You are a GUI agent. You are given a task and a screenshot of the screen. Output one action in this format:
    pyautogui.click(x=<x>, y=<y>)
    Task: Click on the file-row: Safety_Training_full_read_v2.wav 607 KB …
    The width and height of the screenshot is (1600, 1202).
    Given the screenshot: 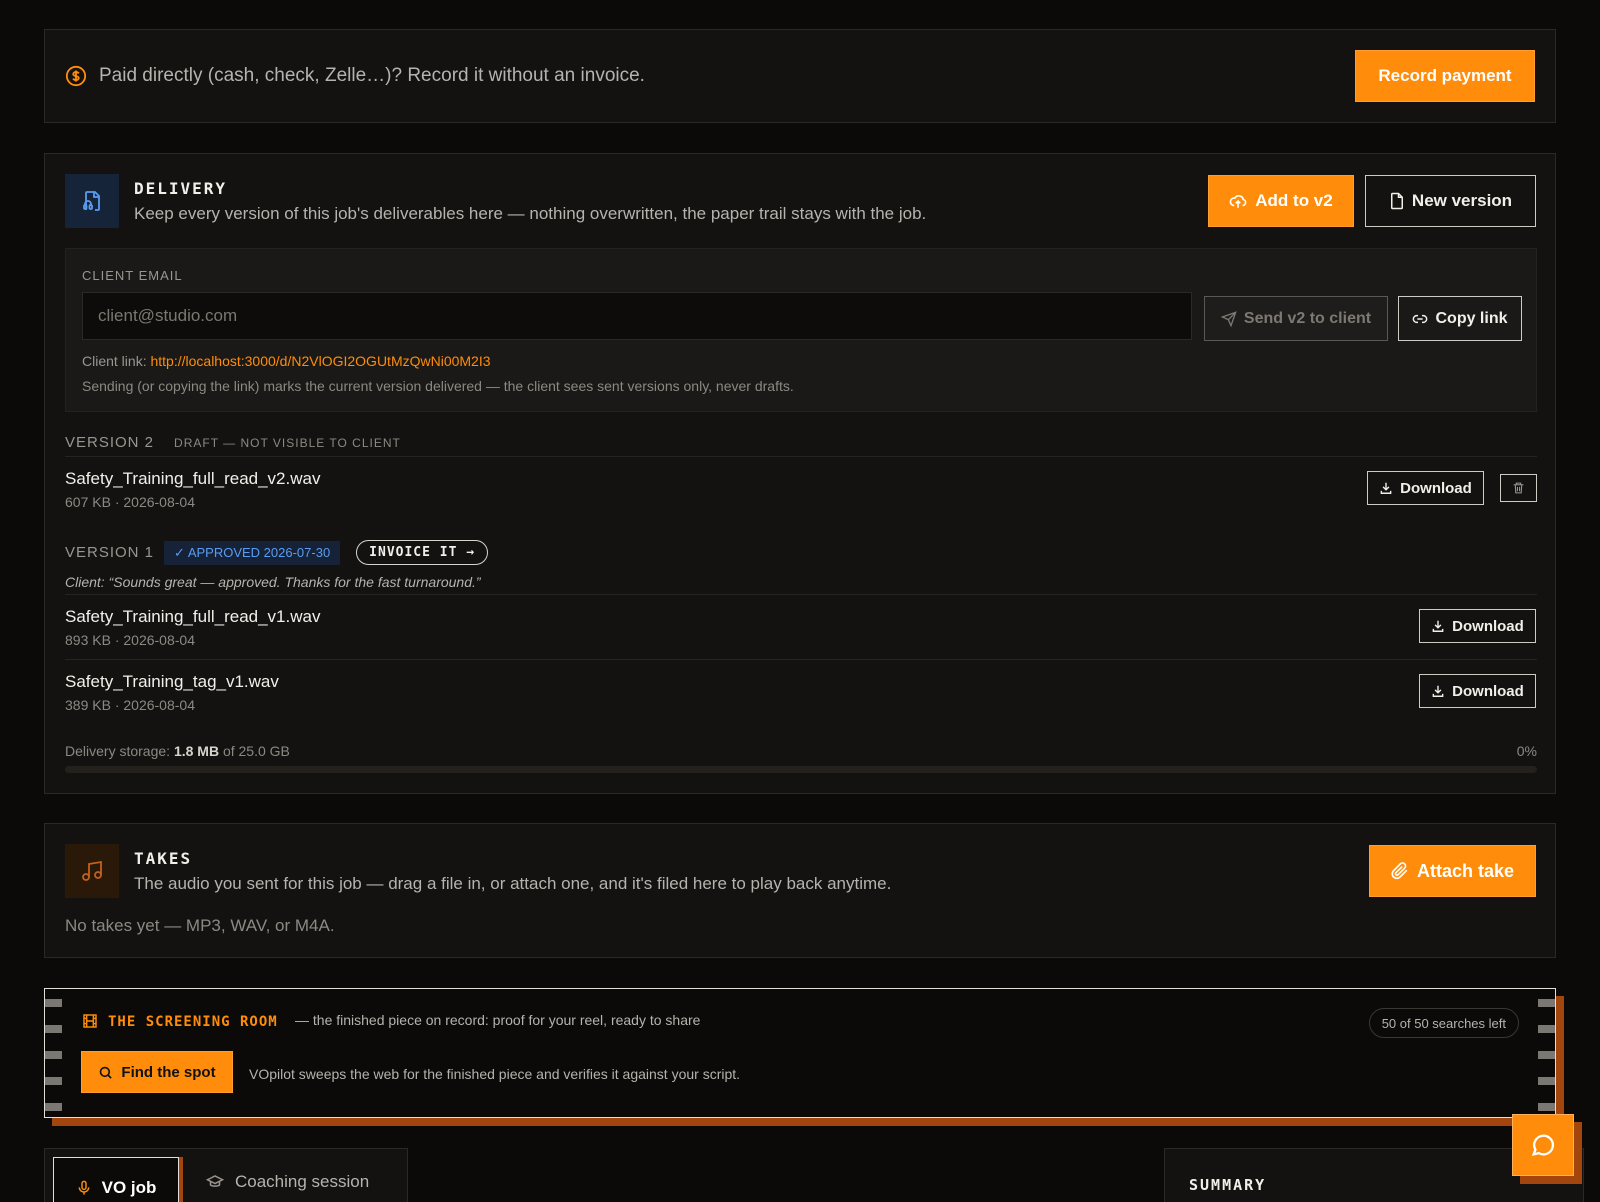 What is the action you would take?
    pyautogui.click(x=801, y=489)
    